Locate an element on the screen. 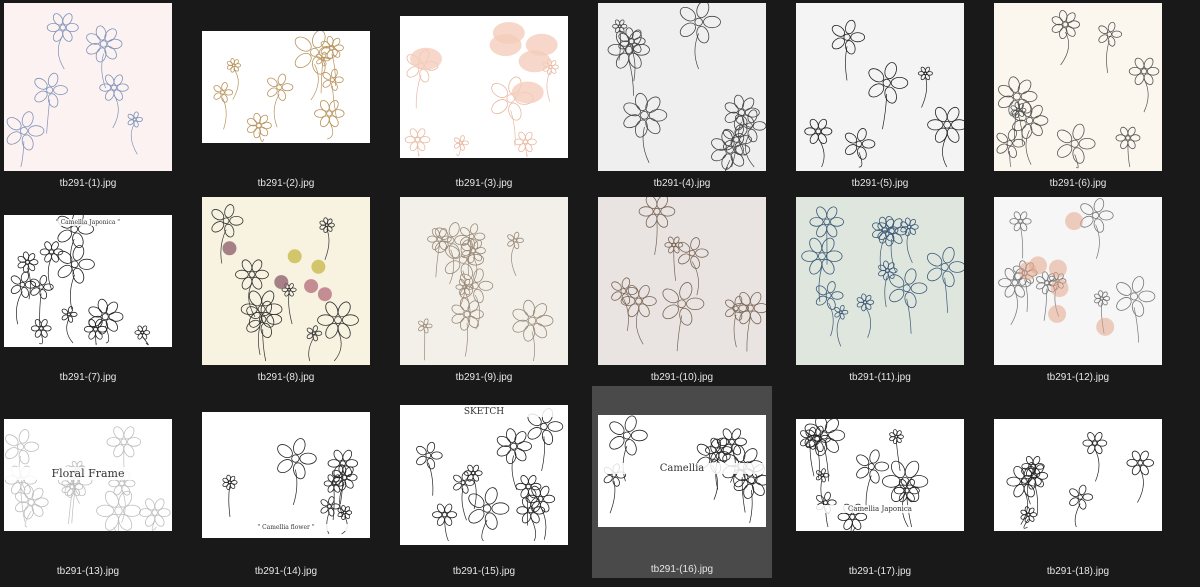  thumbnail-frame: Camellia Japonica is located at coordinates (880, 475).